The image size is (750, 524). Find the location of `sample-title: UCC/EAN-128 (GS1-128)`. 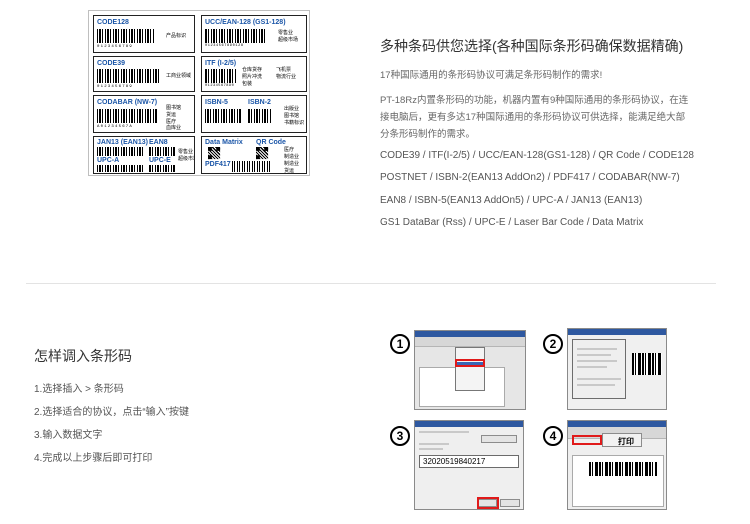

sample-title: UCC/EAN-128 (GS1-128) is located at coordinates (245, 22).